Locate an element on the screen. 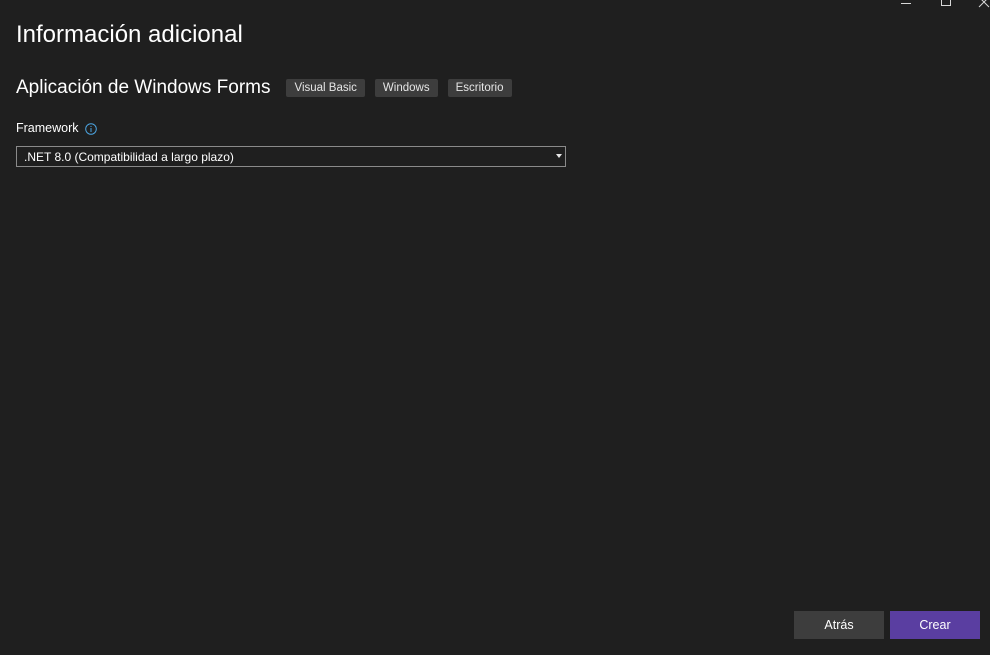 The height and width of the screenshot is (655, 990). close-button is located at coordinates (984, 4).